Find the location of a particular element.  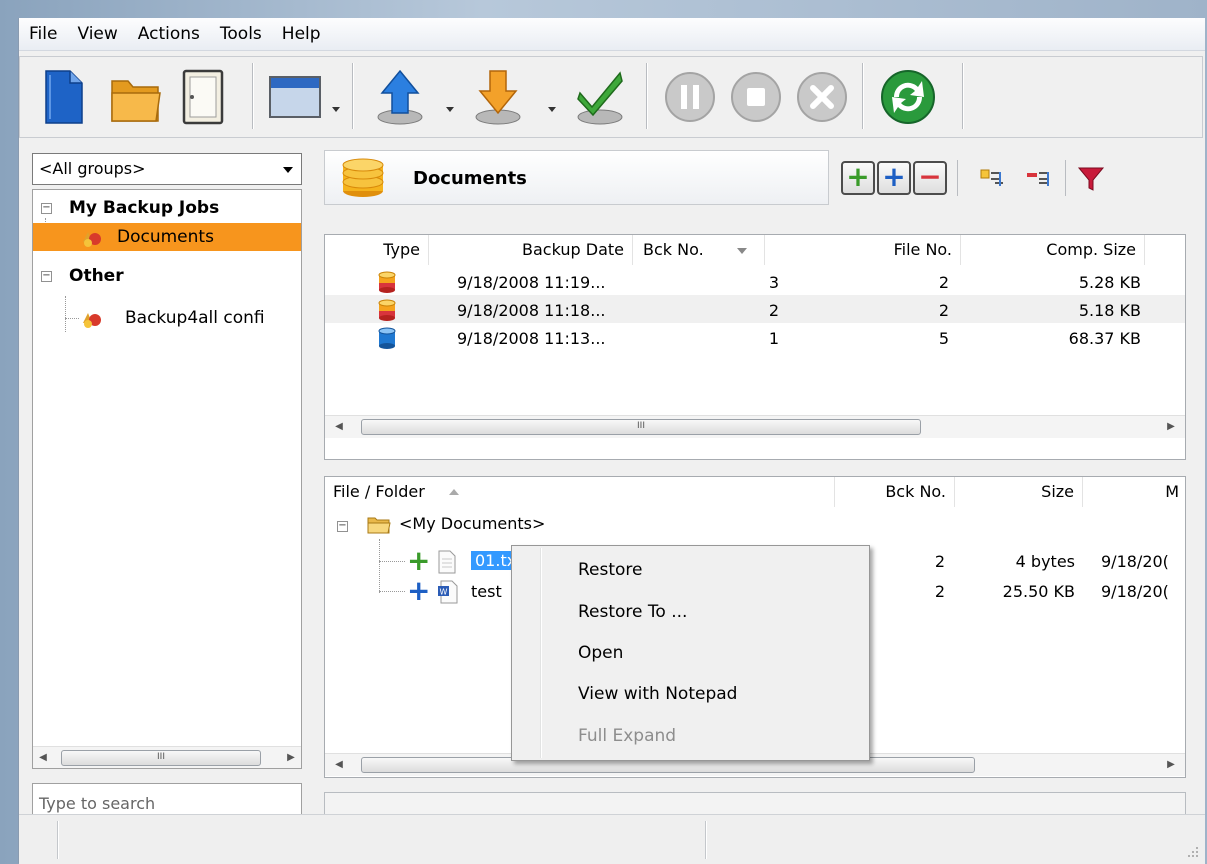

menu-item-view-with-notepad: View with Notepad is located at coordinates (657, 694).